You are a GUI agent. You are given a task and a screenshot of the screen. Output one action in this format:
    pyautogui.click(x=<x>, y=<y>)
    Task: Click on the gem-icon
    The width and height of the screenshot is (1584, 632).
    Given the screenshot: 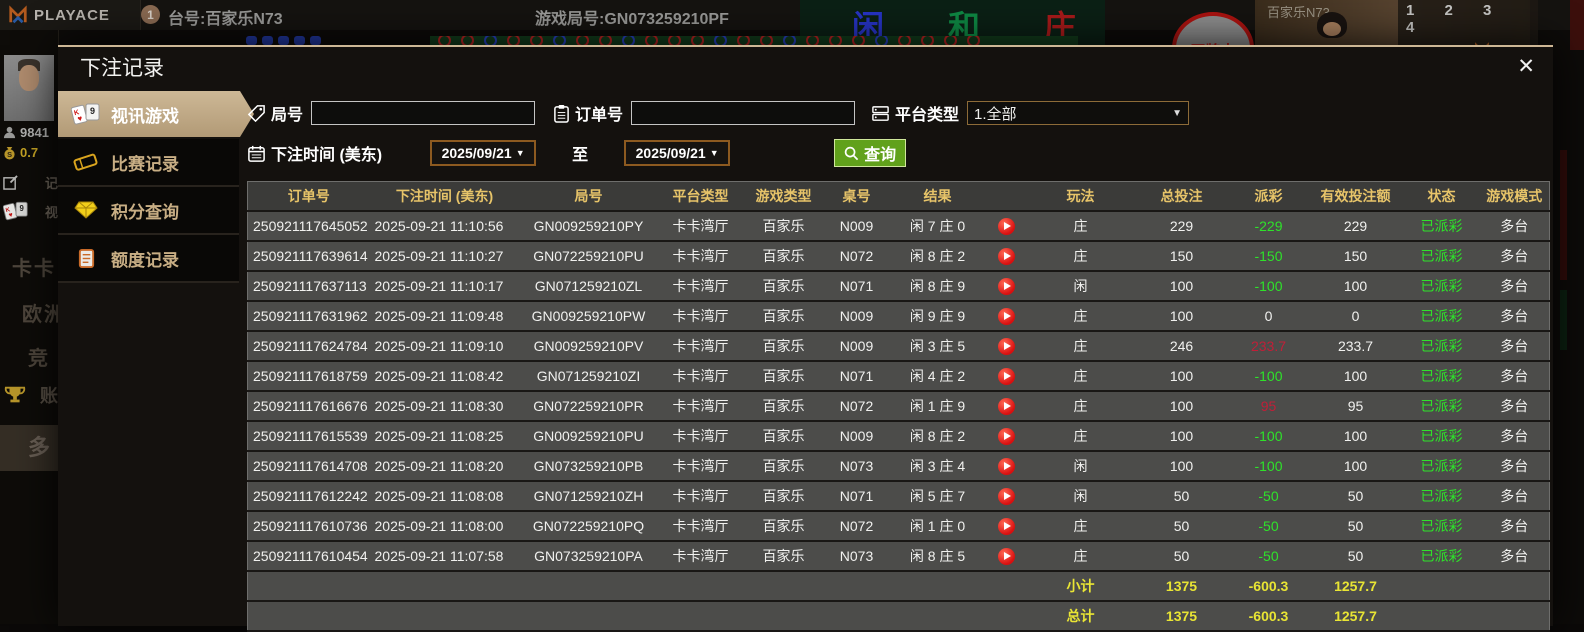 What is the action you would take?
    pyautogui.click(x=86, y=210)
    